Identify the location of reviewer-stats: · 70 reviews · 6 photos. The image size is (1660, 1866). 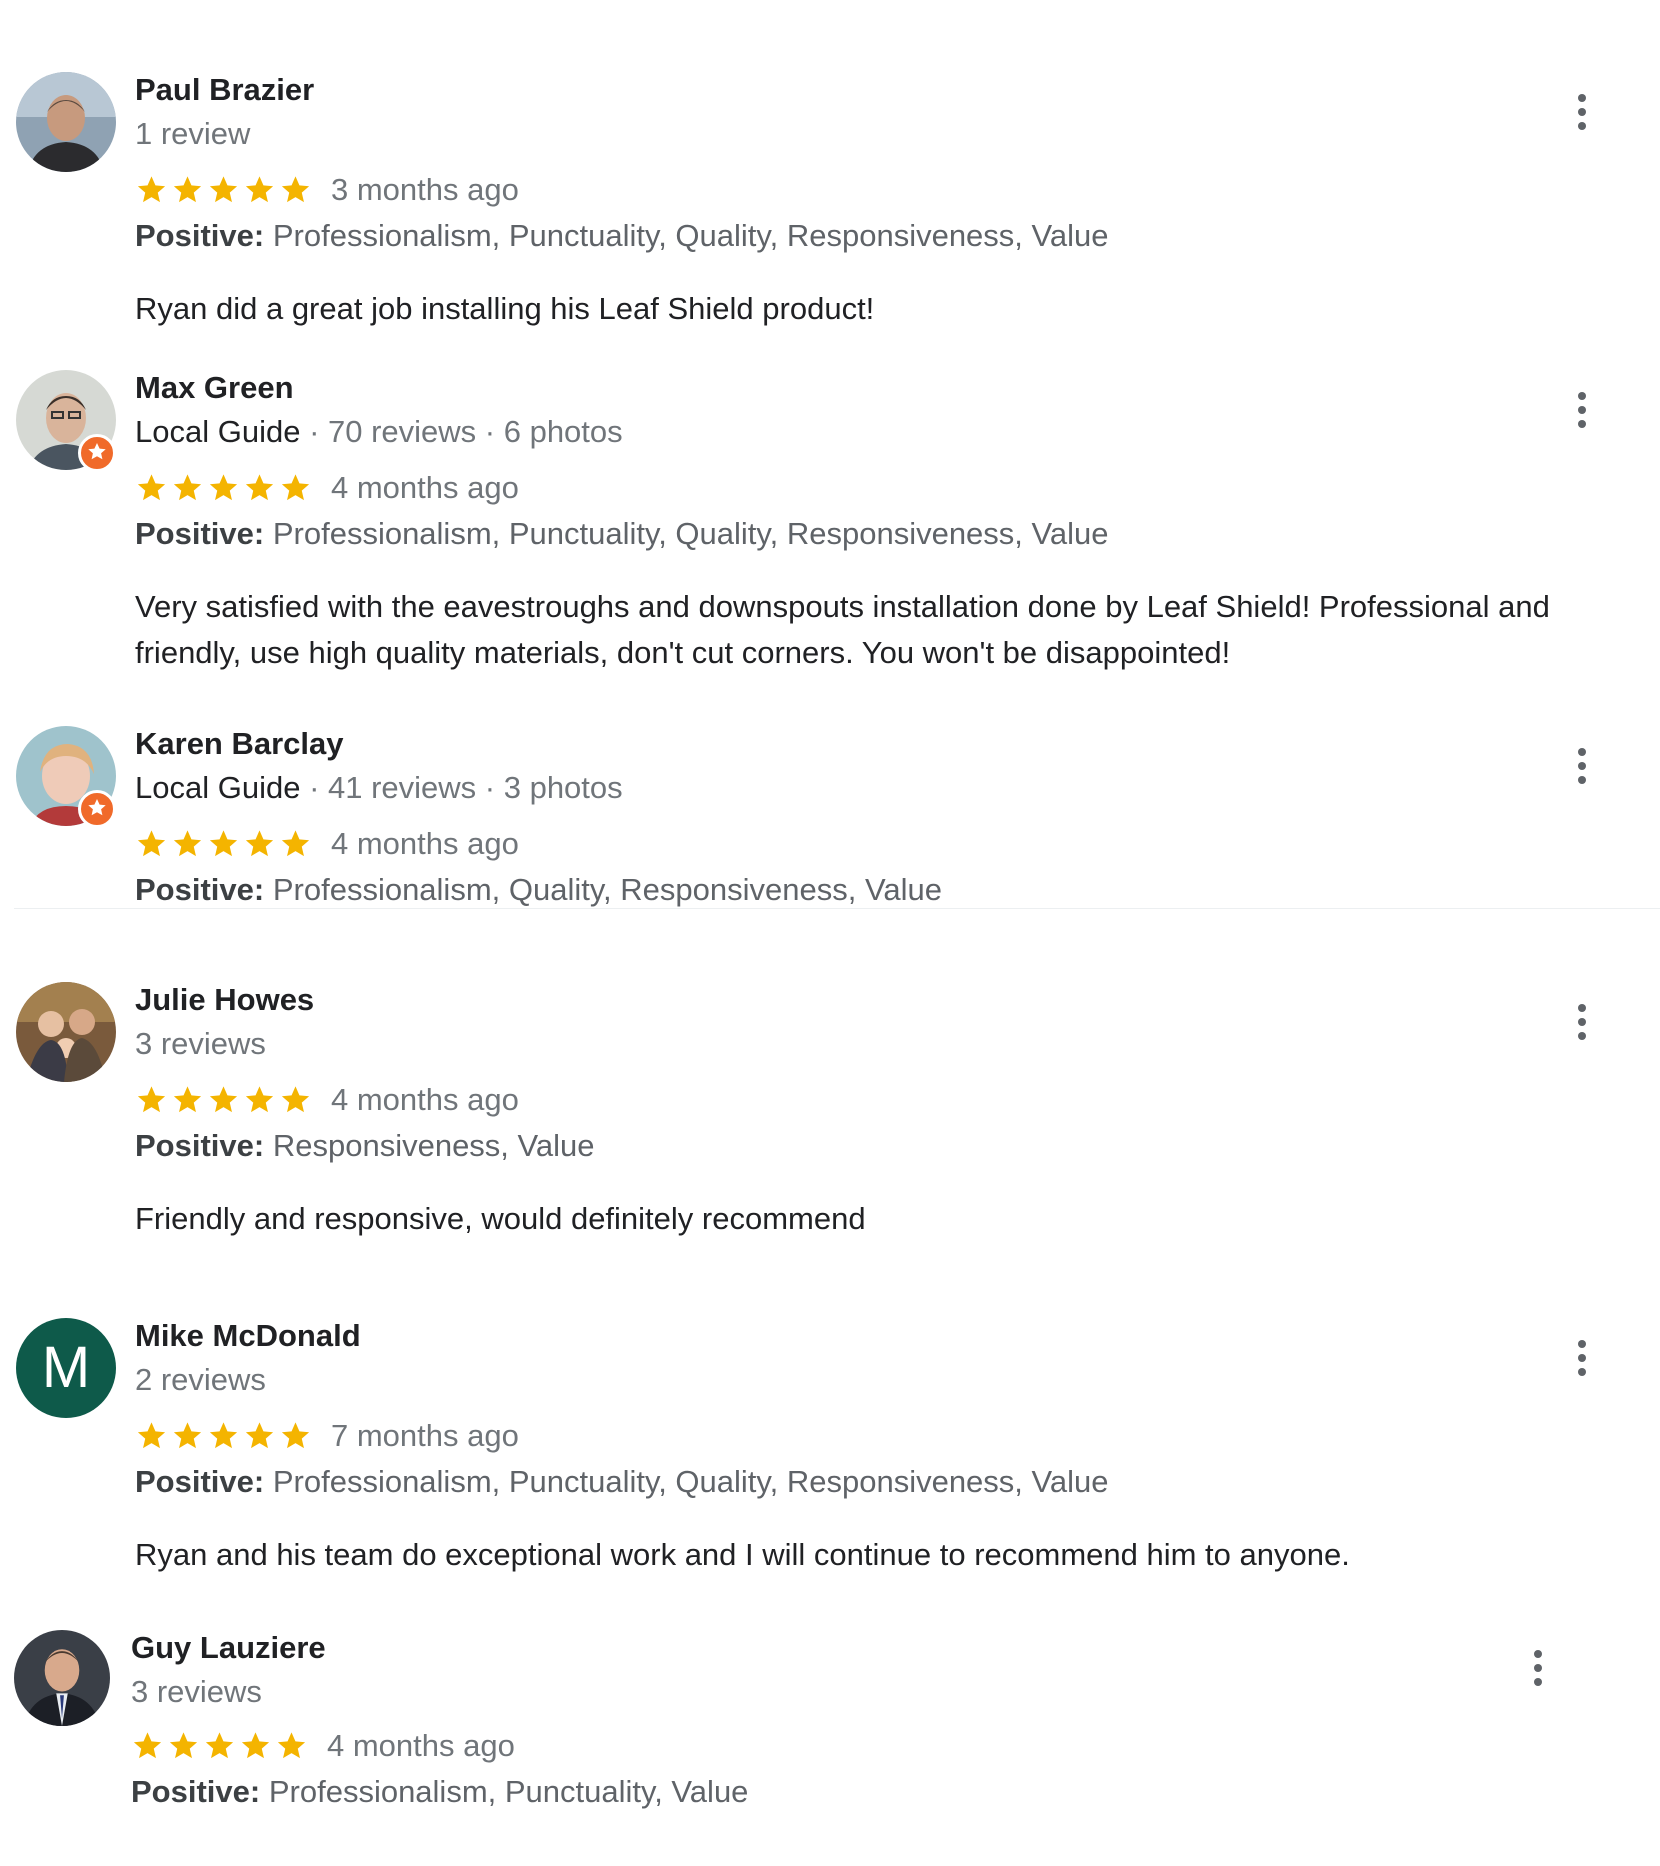
(461, 431).